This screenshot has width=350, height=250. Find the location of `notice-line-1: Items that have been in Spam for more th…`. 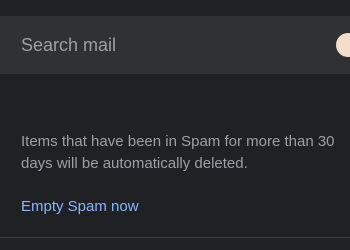

notice-line-1: Items that have been in Spam for more th… is located at coordinates (178, 141).